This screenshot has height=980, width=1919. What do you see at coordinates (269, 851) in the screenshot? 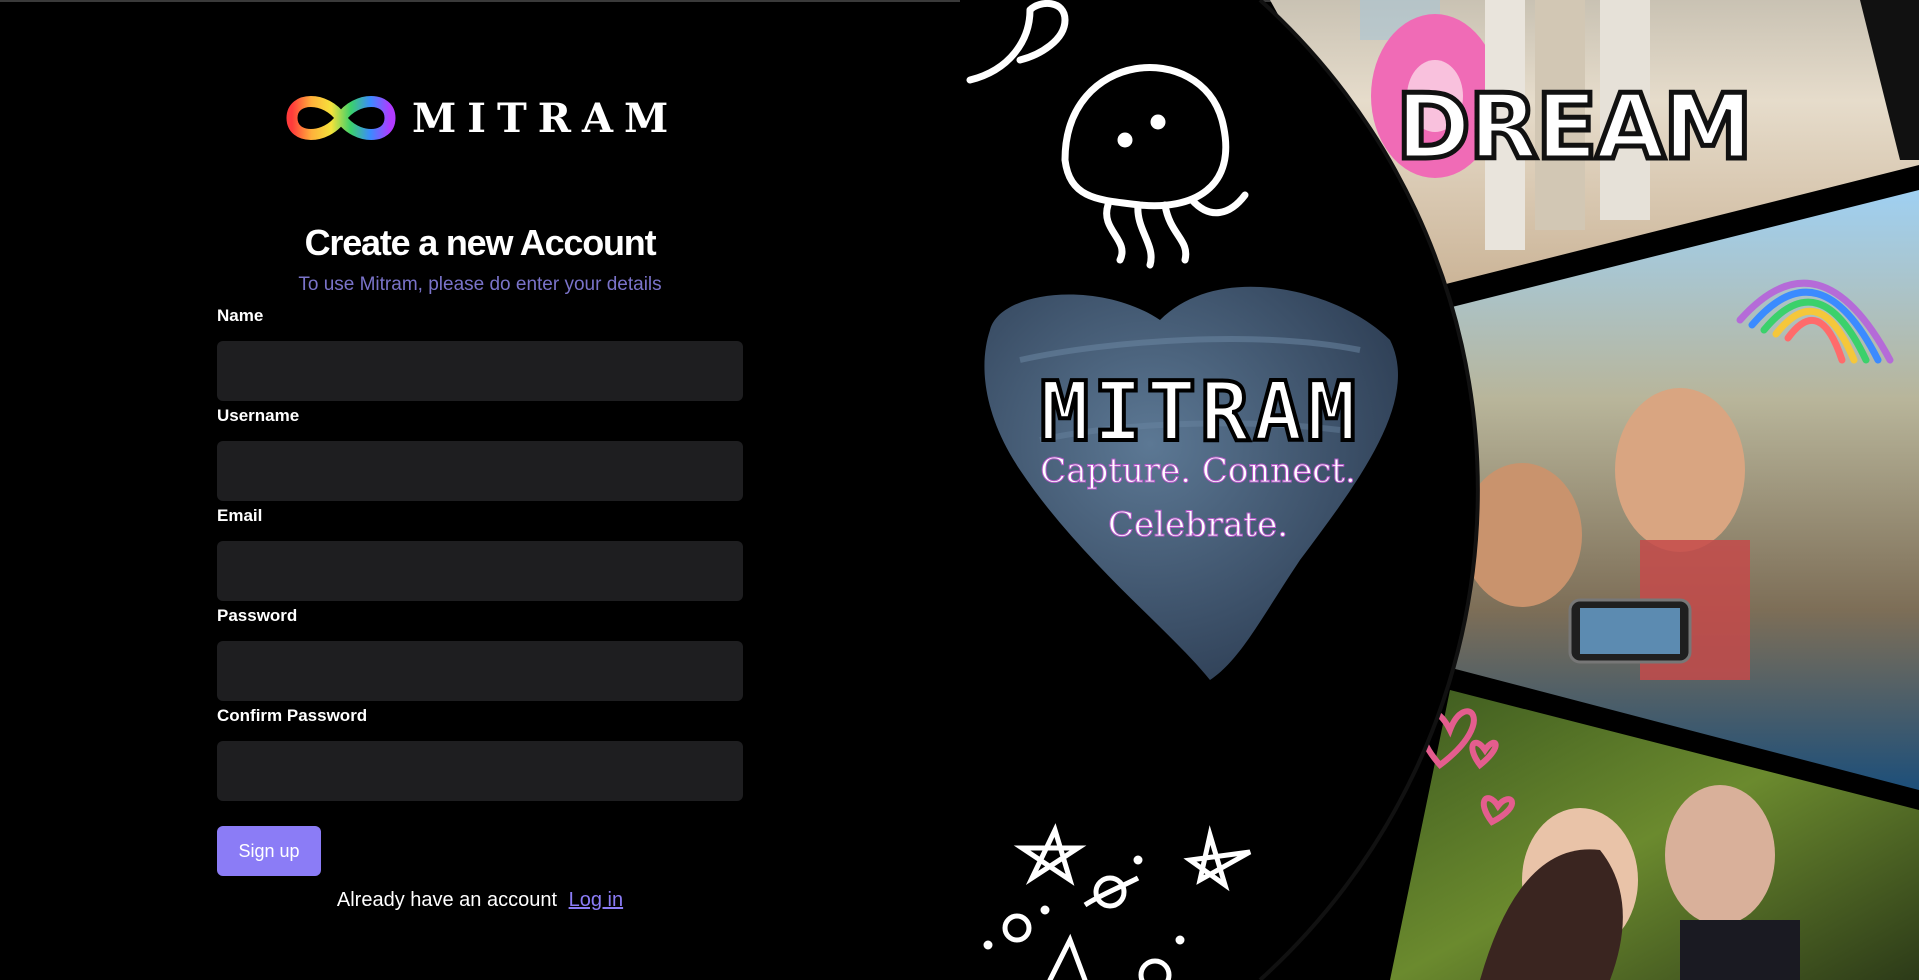
I see `signup-button: Sign up` at bounding box center [269, 851].